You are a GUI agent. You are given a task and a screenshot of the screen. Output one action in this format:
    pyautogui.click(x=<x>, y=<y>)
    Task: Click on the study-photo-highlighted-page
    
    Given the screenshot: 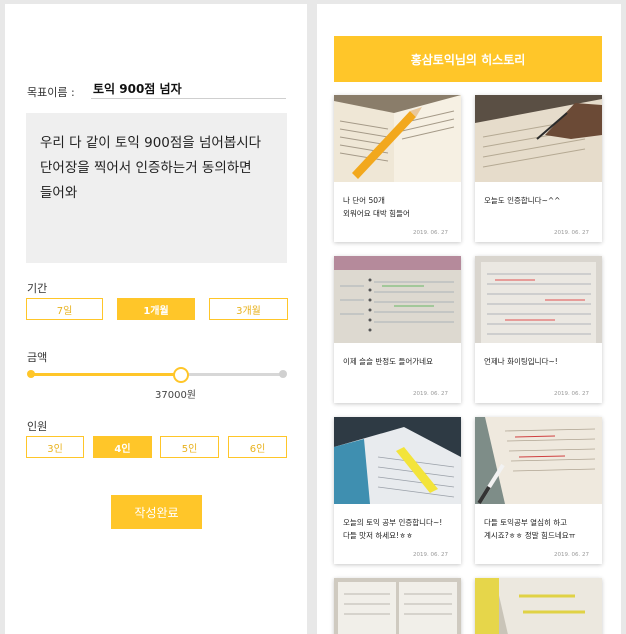 What is the action you would take?
    pyautogui.click(x=538, y=606)
    